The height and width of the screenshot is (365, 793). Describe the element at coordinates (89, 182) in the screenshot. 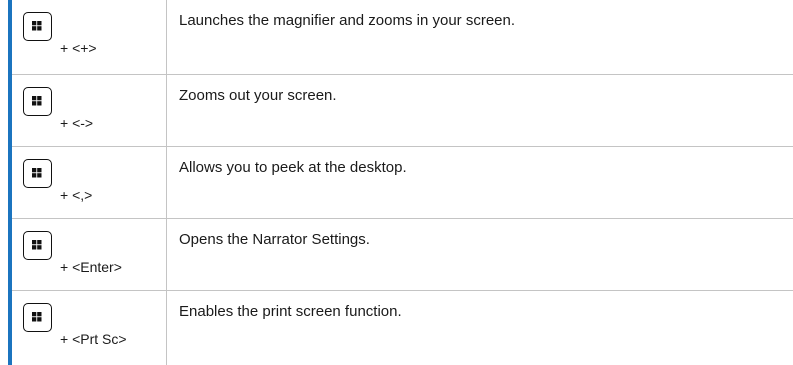

I see `key-combo-cell: + <,>` at that location.